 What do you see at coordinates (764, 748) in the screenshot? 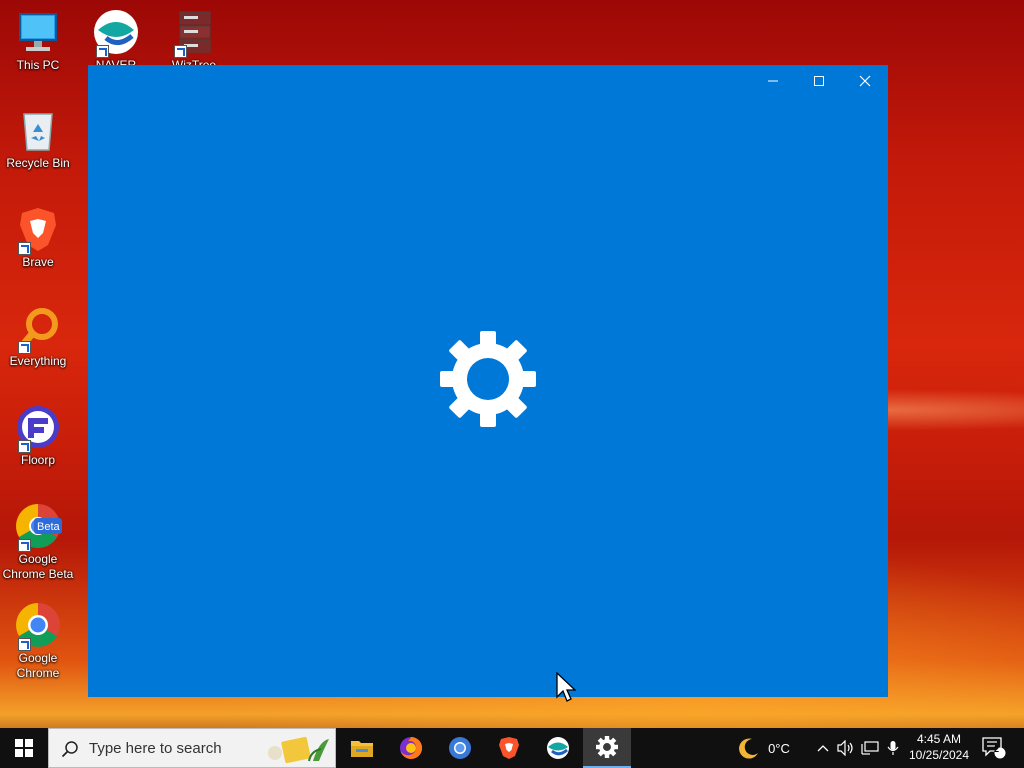
I see `weather-widget: 0°C` at bounding box center [764, 748].